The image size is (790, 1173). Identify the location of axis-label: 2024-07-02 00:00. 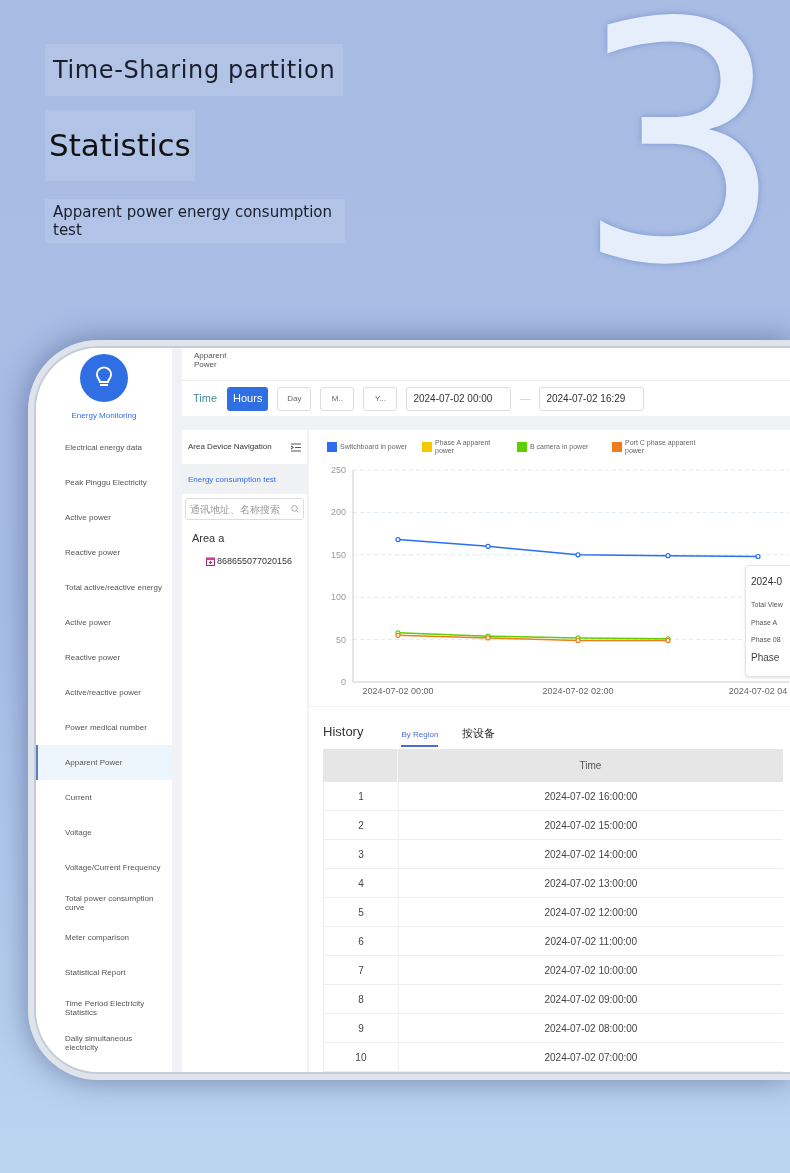
(398, 691).